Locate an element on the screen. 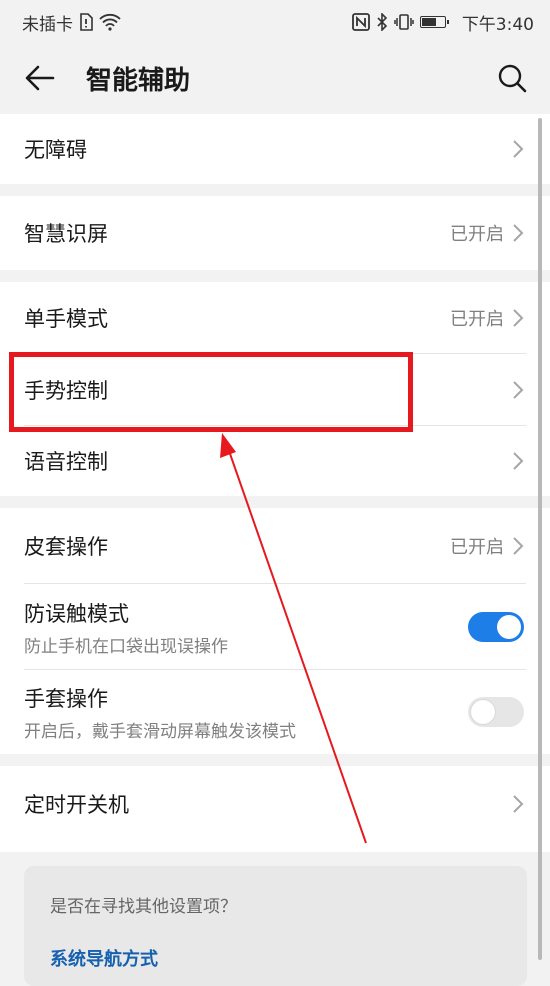  row-timer: 定时开关机 is located at coordinates (275, 804).